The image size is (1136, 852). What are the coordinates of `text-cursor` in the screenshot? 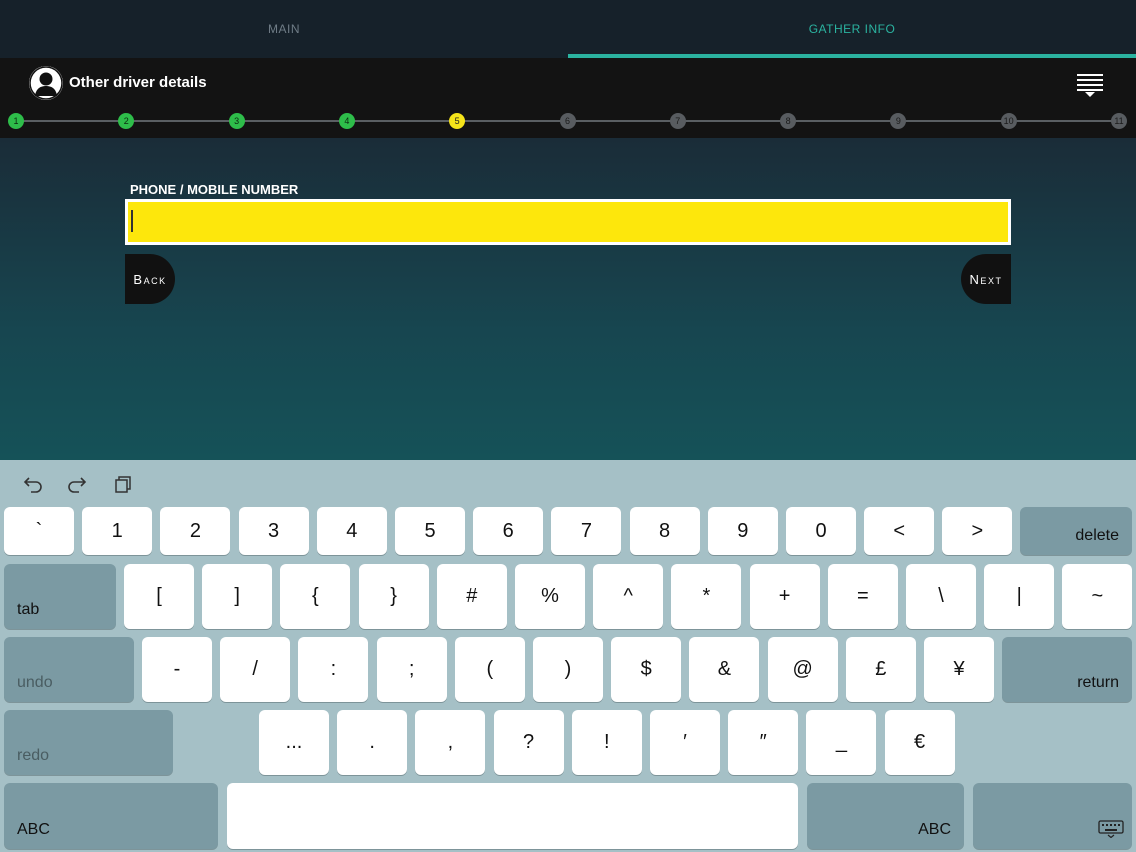 It's located at (132, 221).